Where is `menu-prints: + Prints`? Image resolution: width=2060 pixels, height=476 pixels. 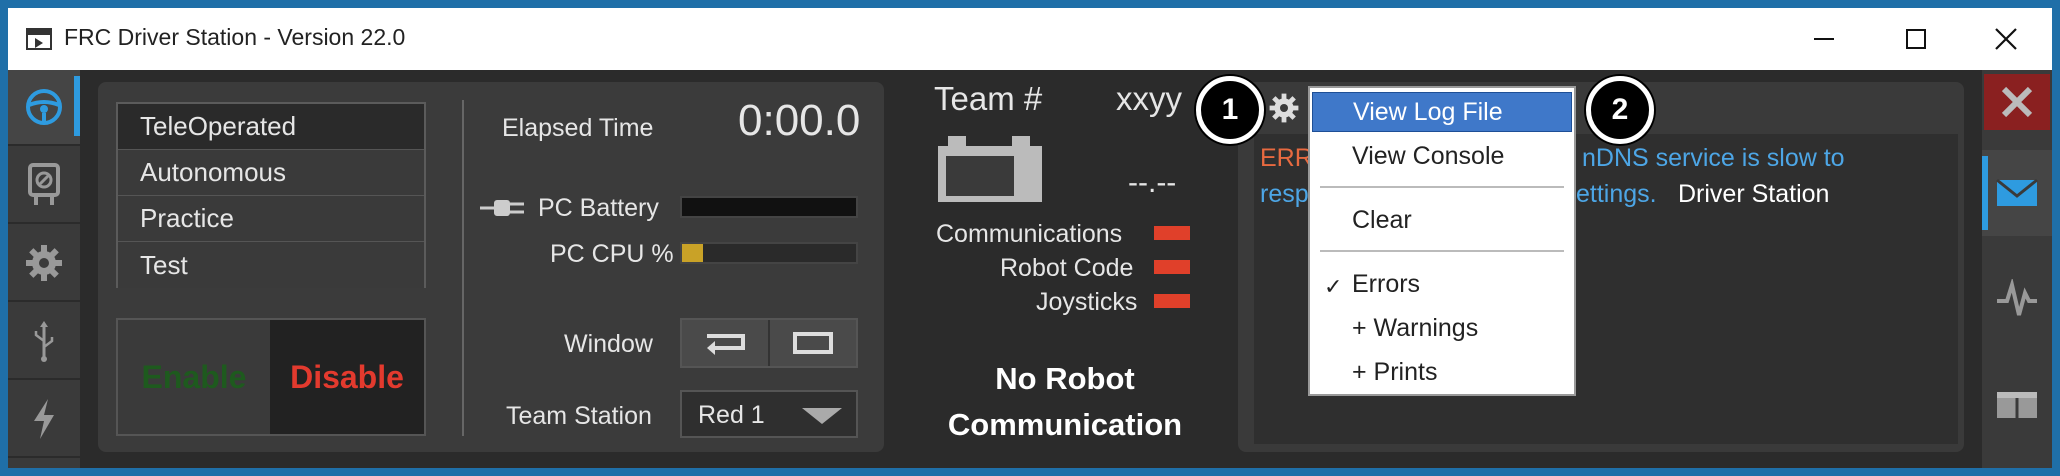
menu-prints: + Prints is located at coordinates (1442, 372).